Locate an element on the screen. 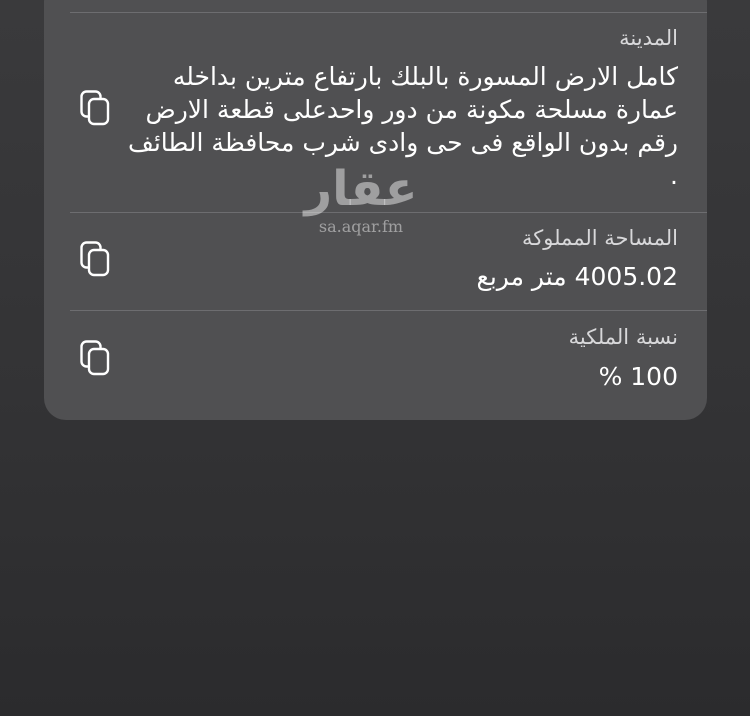 The image size is (750, 716). ownership-ratio-label: نسبة الملكية is located at coordinates (623, 337).